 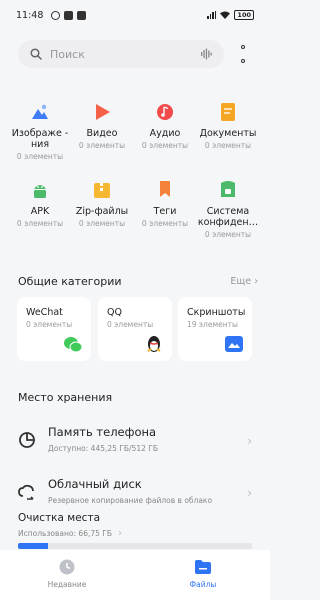 What do you see at coordinates (165, 189) in the screenshot?
I see `tag-icon` at bounding box center [165, 189].